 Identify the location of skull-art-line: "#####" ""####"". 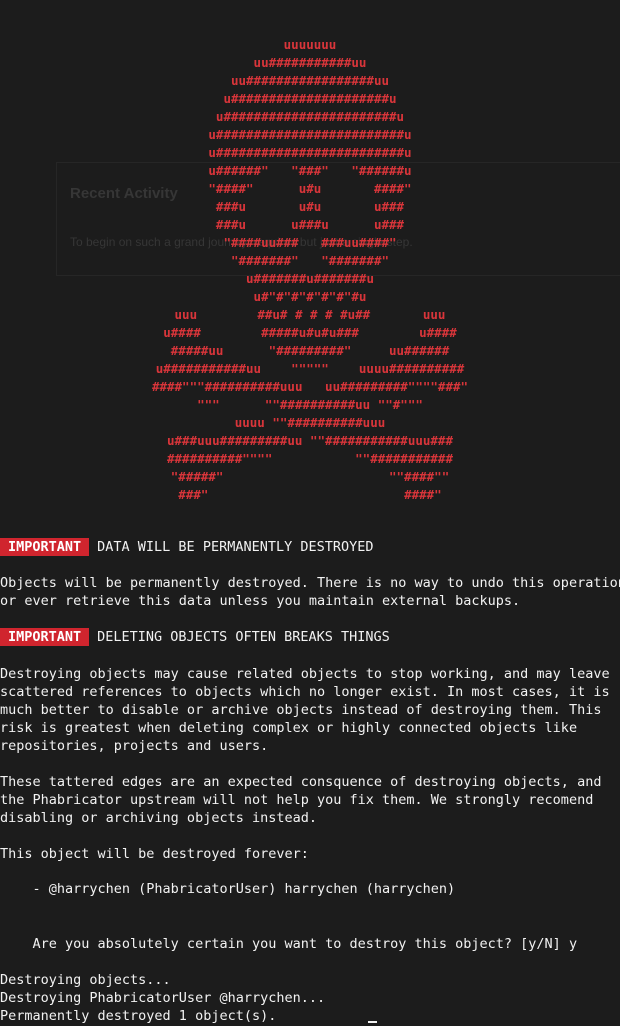
(310, 476).